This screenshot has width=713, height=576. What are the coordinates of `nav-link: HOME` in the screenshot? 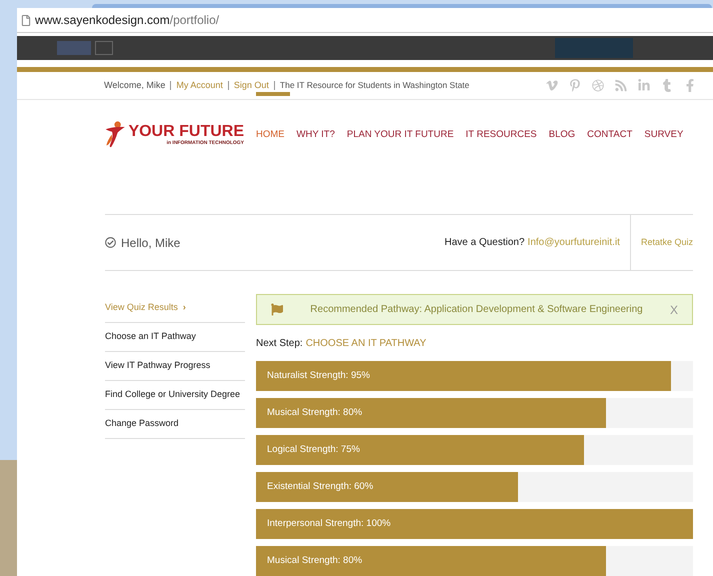 It's located at (270, 135).